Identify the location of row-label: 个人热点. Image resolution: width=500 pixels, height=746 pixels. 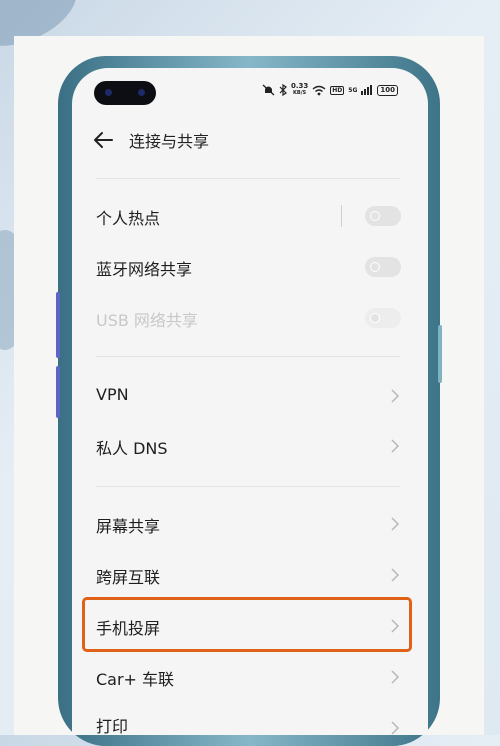
(128, 218).